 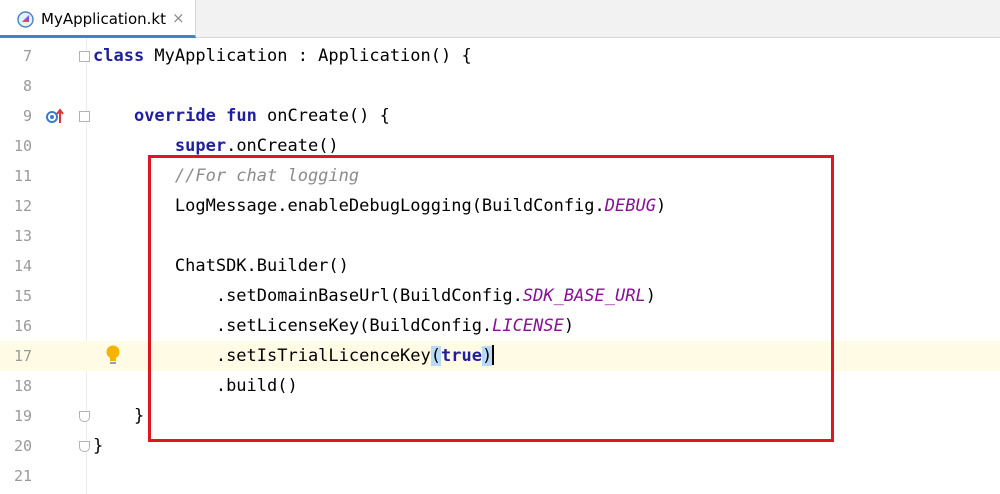 I want to click on line-number: 19, so click(x=22, y=416).